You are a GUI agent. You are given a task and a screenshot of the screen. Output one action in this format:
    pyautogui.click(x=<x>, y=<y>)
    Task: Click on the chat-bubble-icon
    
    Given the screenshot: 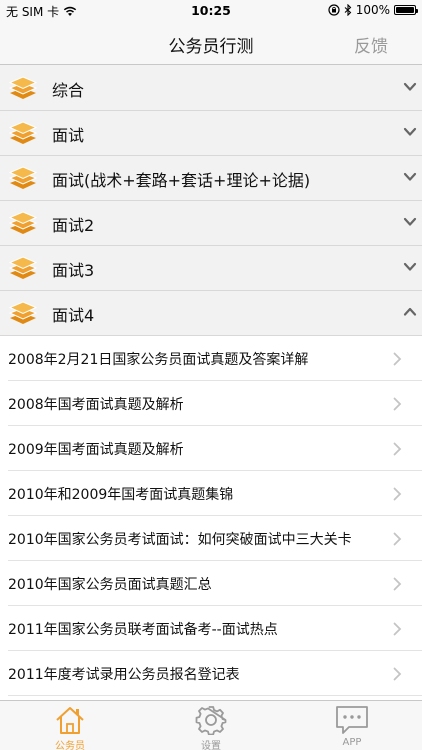 What is the action you would take?
    pyautogui.click(x=352, y=720)
    